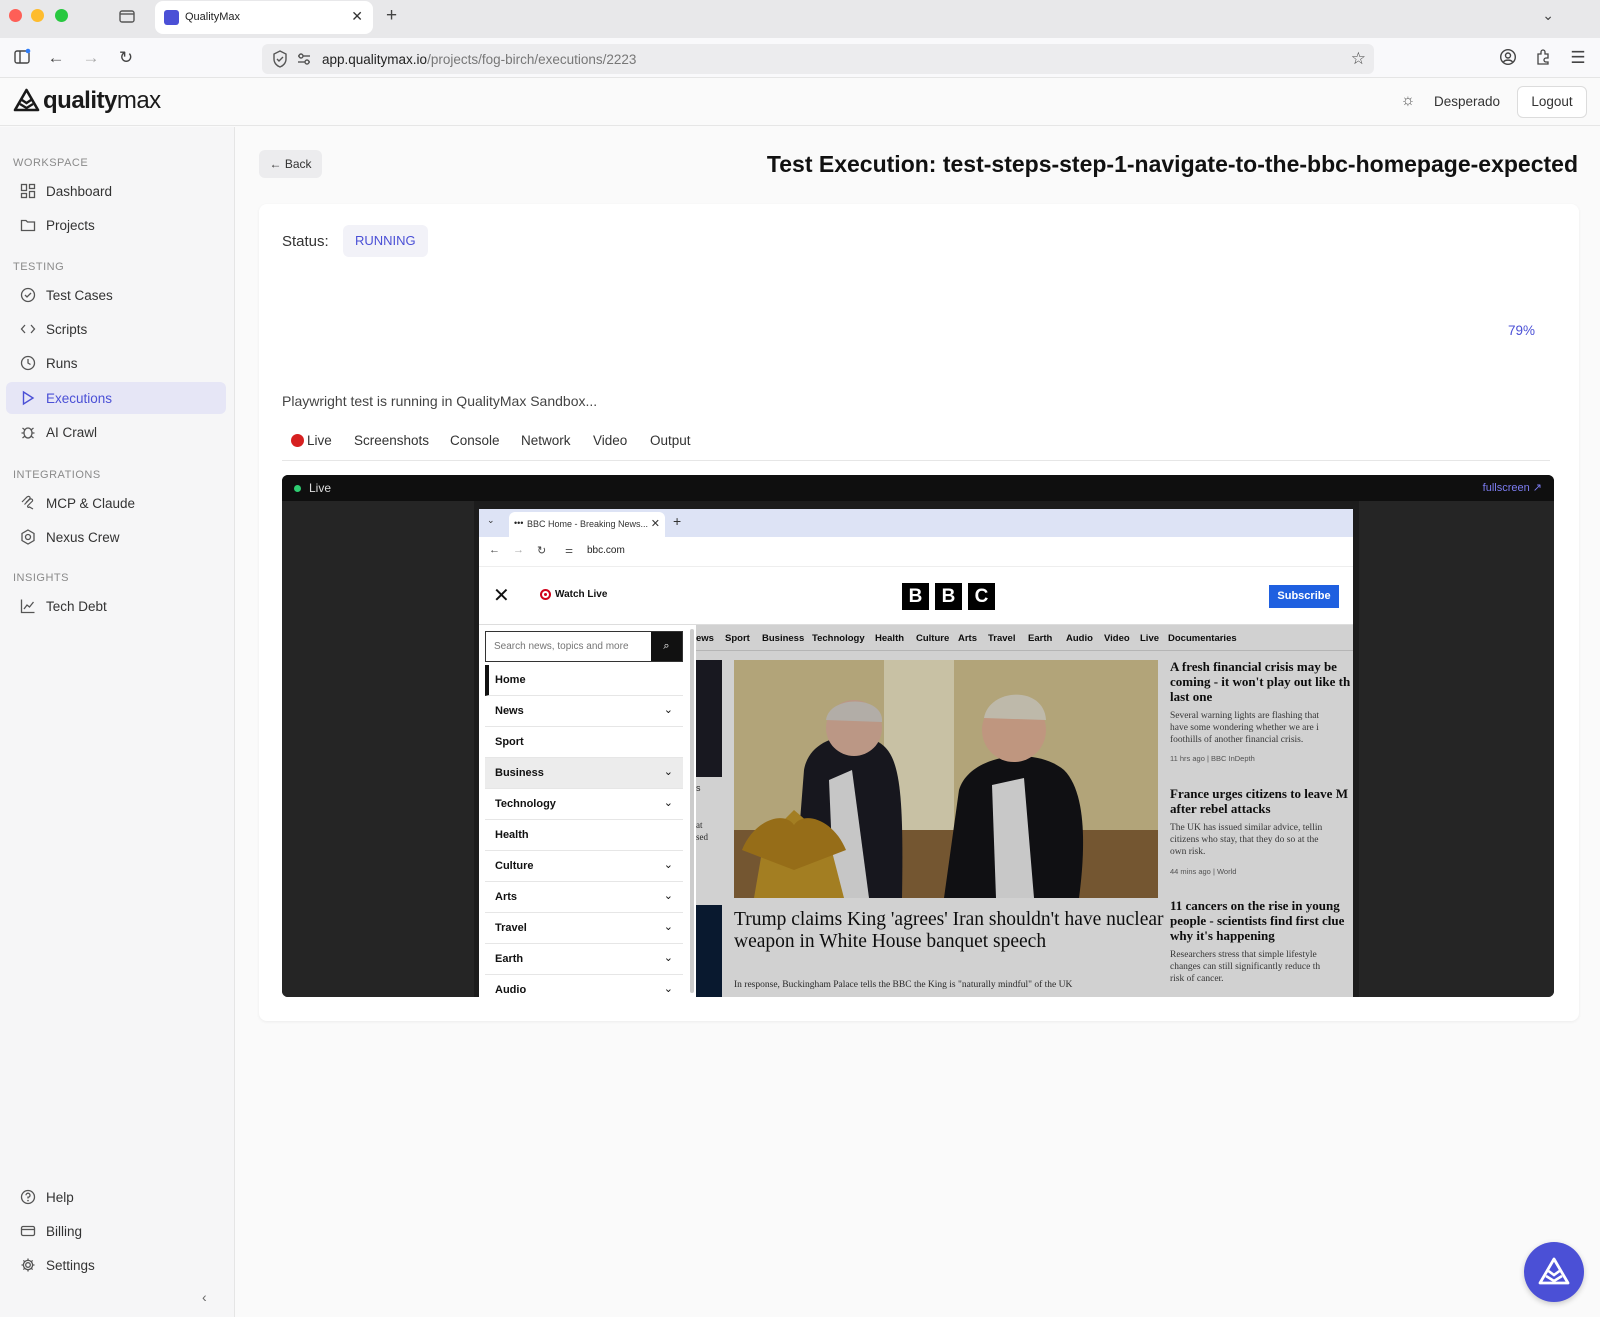 This screenshot has height=1317, width=1600. Describe the element at coordinates (28, 432) in the screenshot. I see `bug-icon` at that location.